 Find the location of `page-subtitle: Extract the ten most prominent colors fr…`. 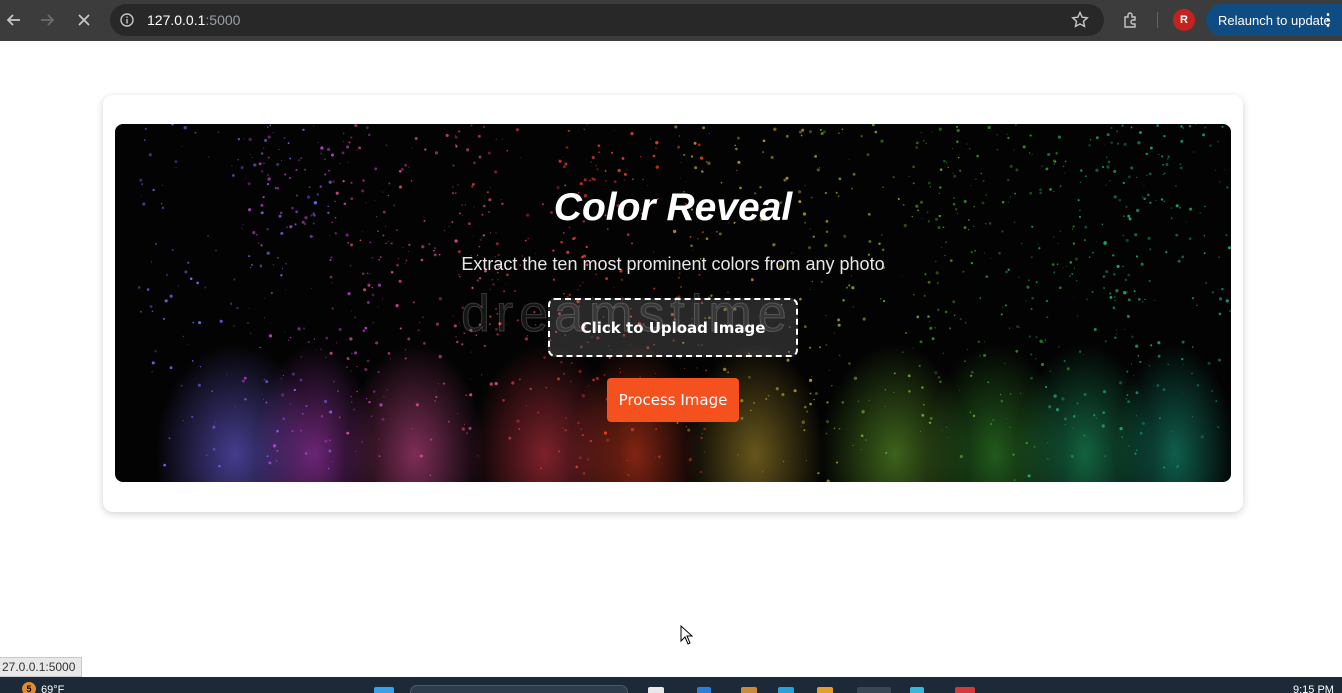

page-subtitle: Extract the ten most prominent colors fr… is located at coordinates (673, 264).